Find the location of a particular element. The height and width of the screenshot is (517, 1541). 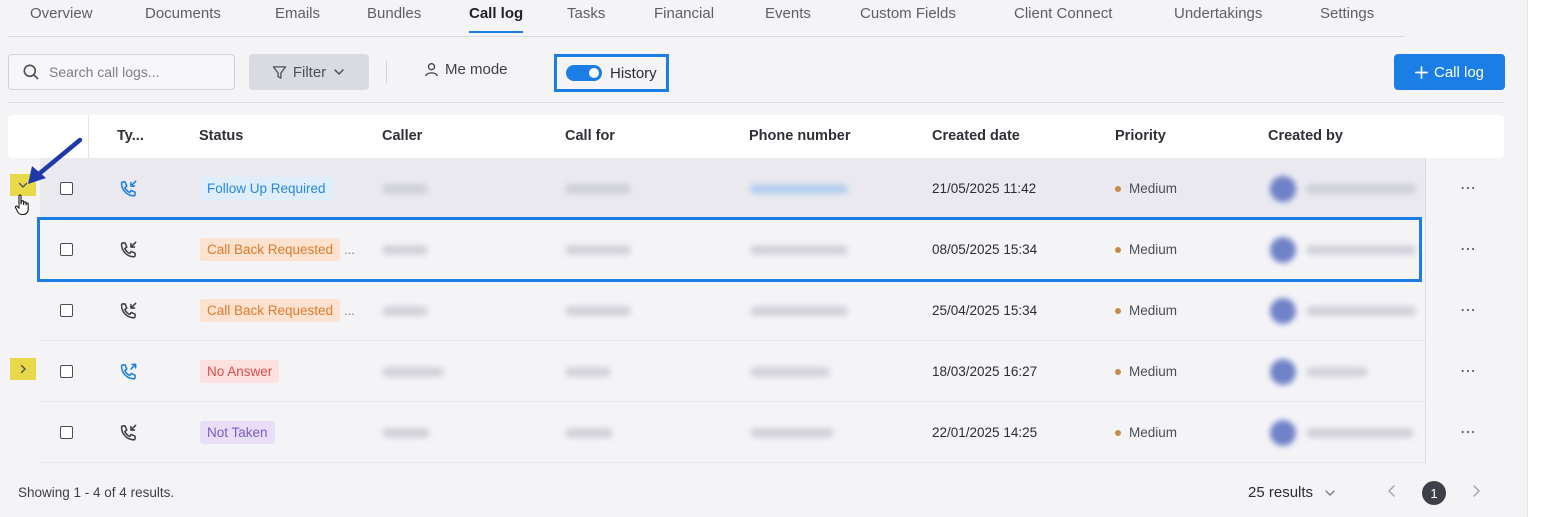

plus-icon is located at coordinates (1421, 72).